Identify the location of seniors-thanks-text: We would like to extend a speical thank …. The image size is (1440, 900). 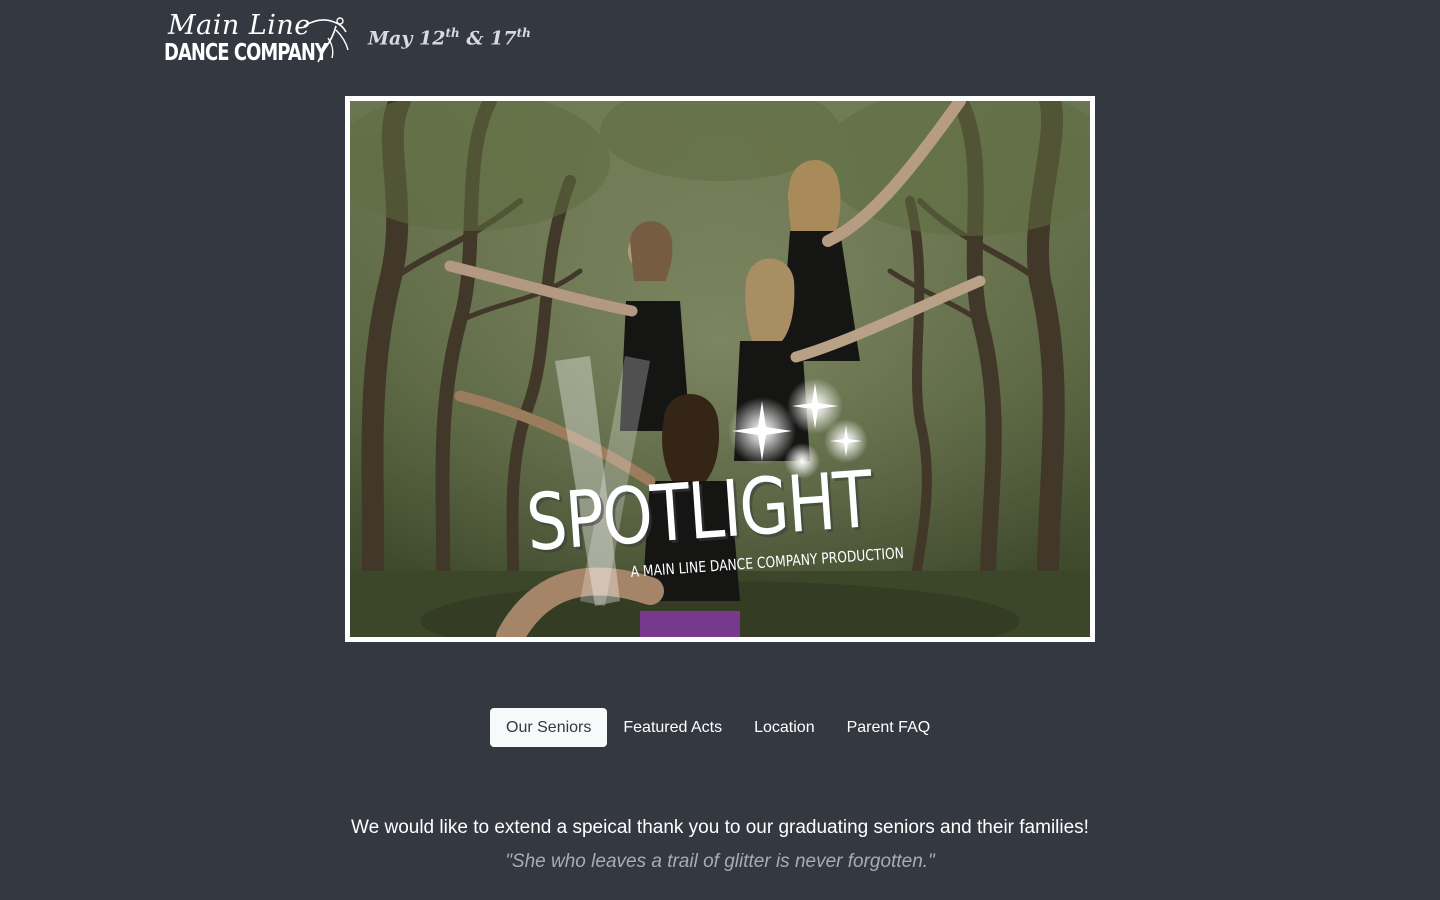
(720, 827).